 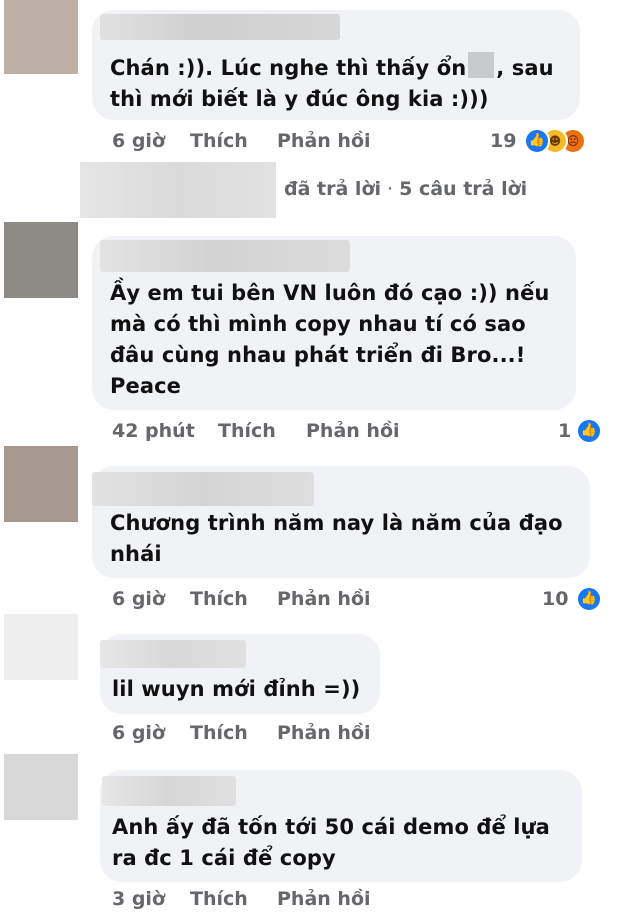 I want to click on comment-bubble: lil wuyn mới đỉnh =)), so click(x=240, y=674).